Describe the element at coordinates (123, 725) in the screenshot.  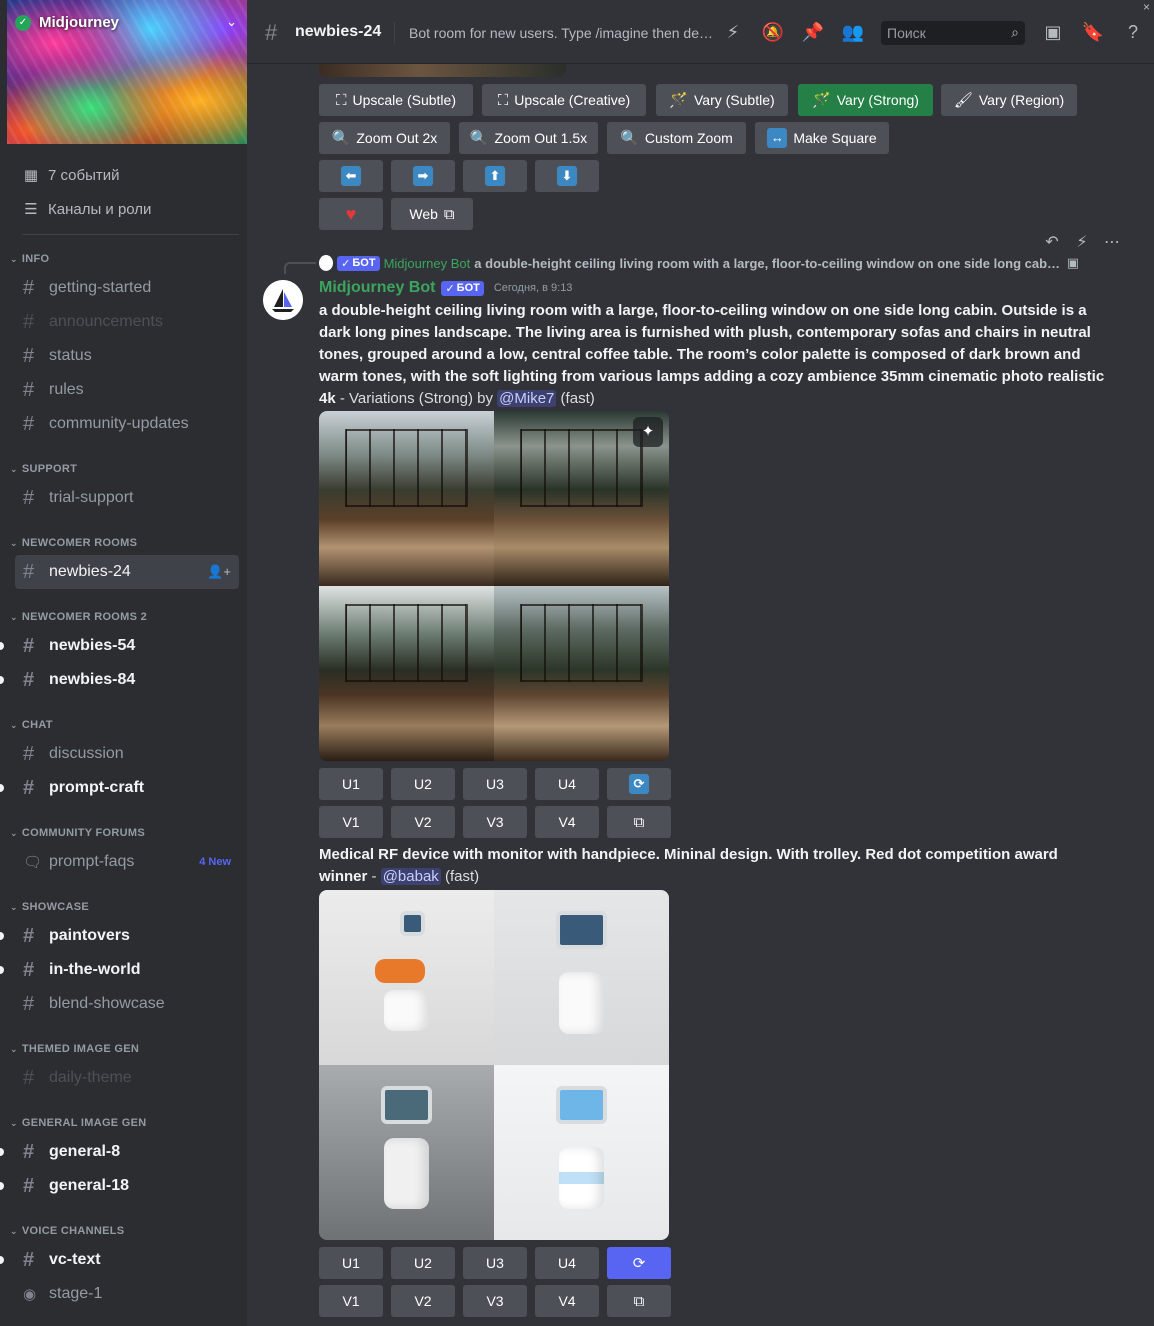
I see `category-header: ⌄ CHAT` at that location.